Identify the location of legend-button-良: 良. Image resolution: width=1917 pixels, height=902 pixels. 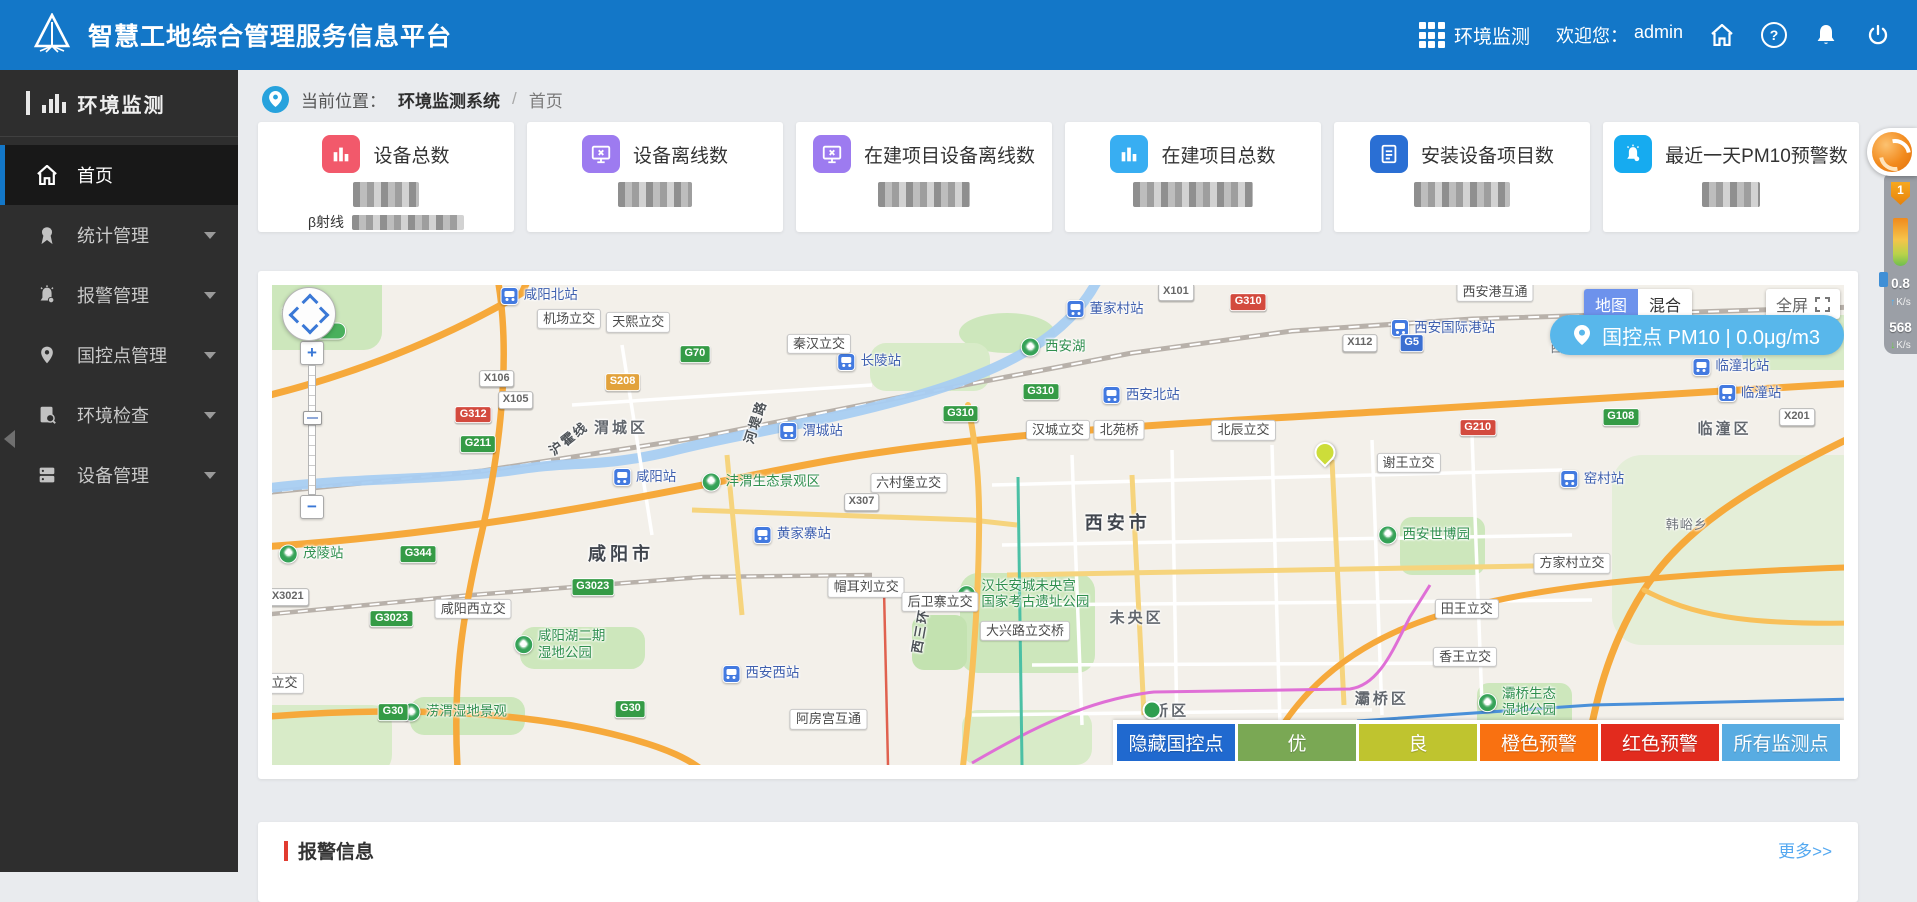
(1418, 742).